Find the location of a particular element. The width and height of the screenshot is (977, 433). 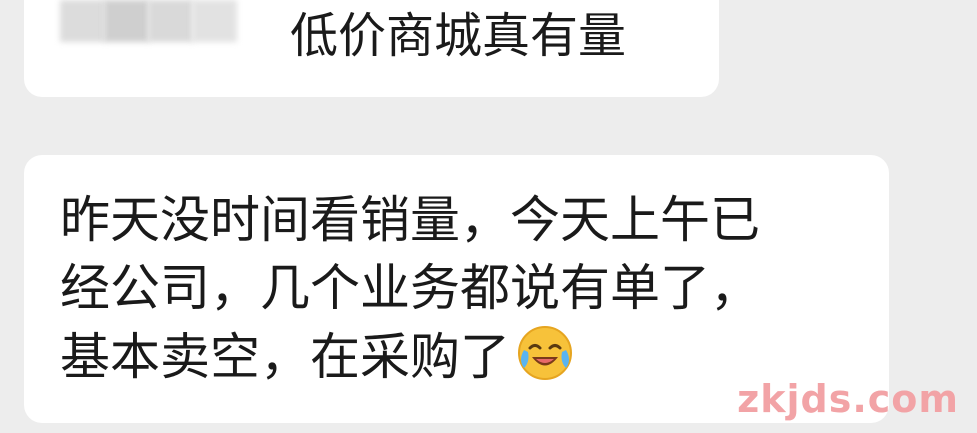

loudly-crying-laughing-face-icon is located at coordinates (545, 353).